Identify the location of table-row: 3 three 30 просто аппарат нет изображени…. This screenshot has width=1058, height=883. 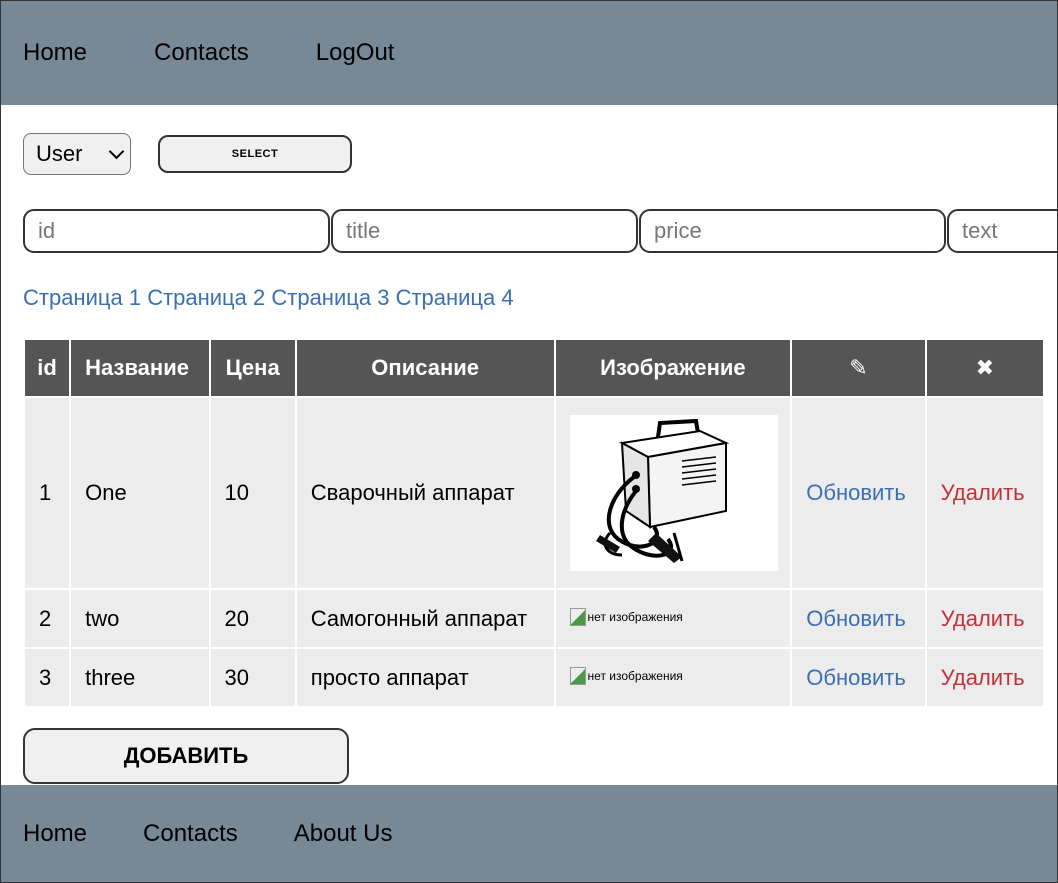
(534, 677).